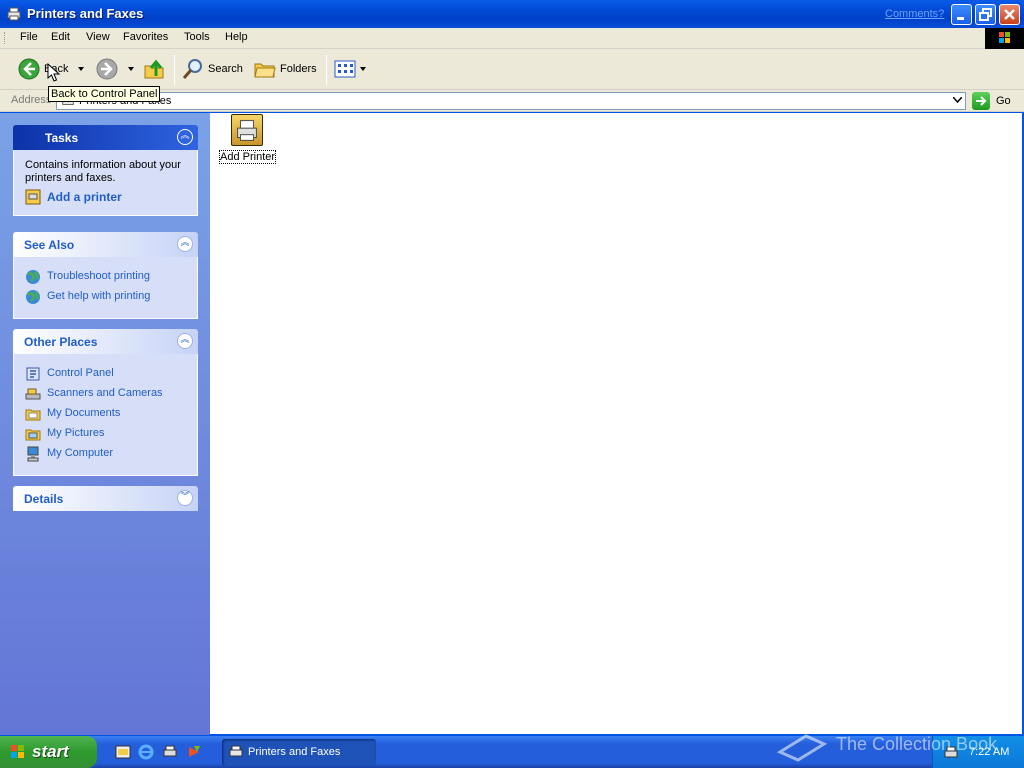 Image resolution: width=1024 pixels, height=768 pixels. What do you see at coordinates (31, 100) in the screenshot?
I see `address-label: Address` at bounding box center [31, 100].